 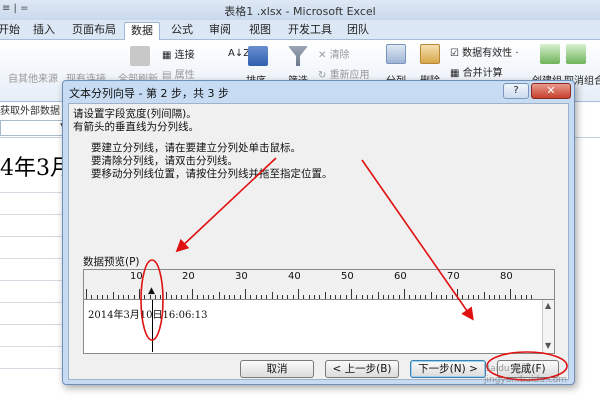 What do you see at coordinates (140, 56) in the screenshot?
I see `refresh-icon` at bounding box center [140, 56].